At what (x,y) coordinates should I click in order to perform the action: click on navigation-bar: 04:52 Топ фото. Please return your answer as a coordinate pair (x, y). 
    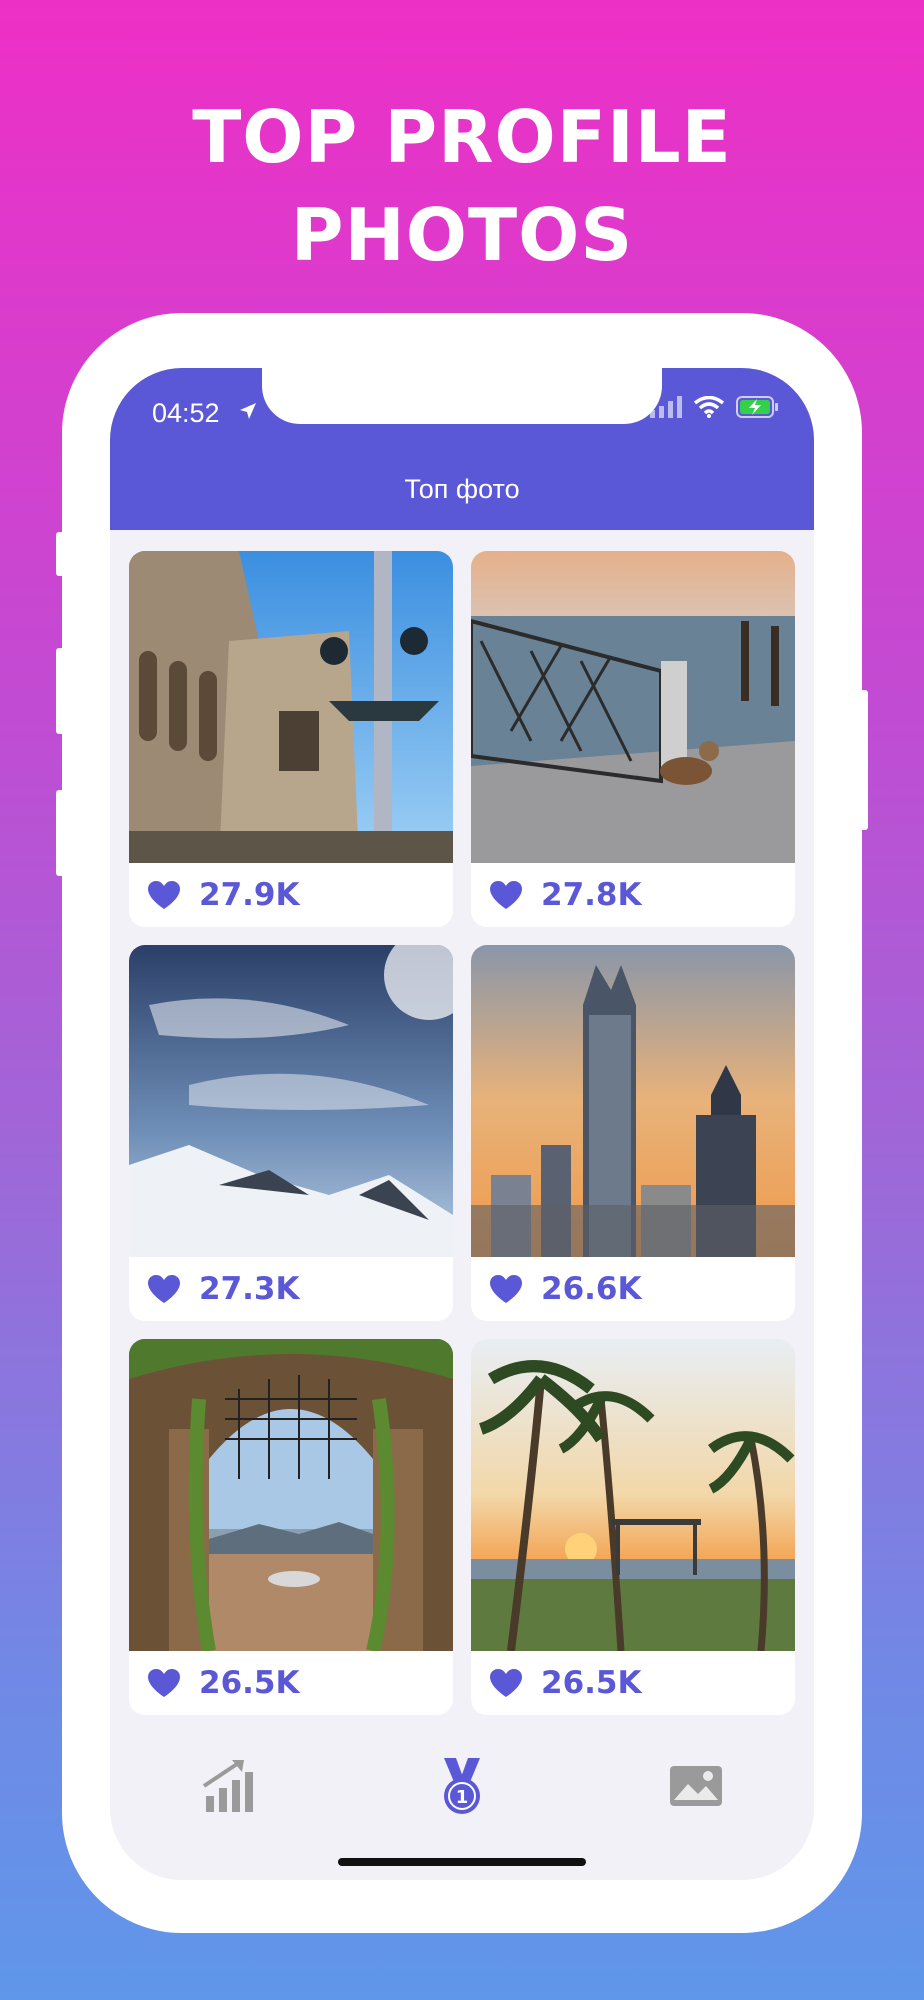
    Looking at the image, I should click on (462, 449).